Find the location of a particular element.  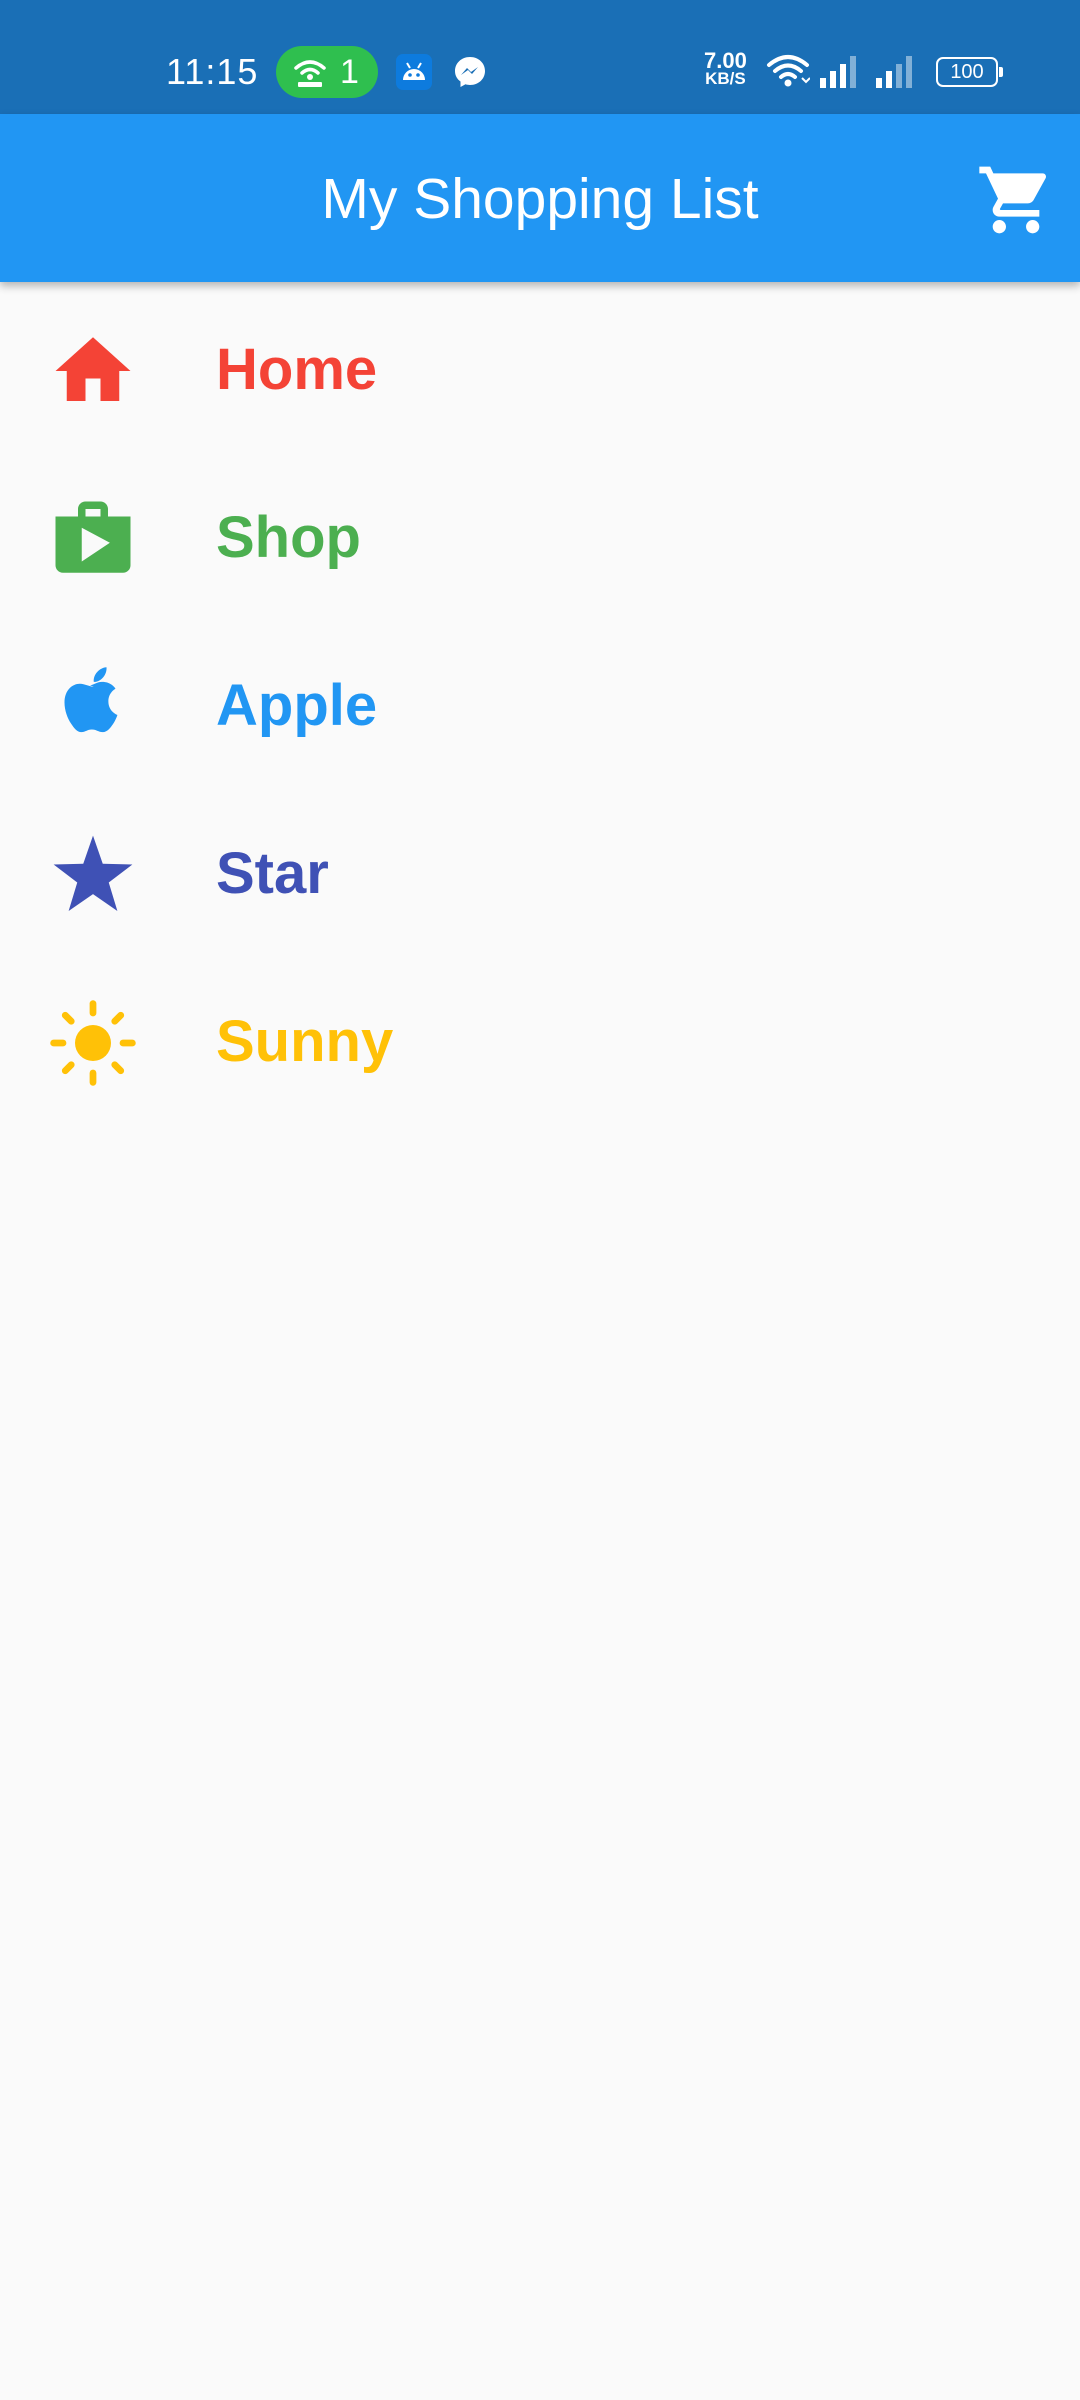

page-title: My Shopping List is located at coordinates (540, 199).